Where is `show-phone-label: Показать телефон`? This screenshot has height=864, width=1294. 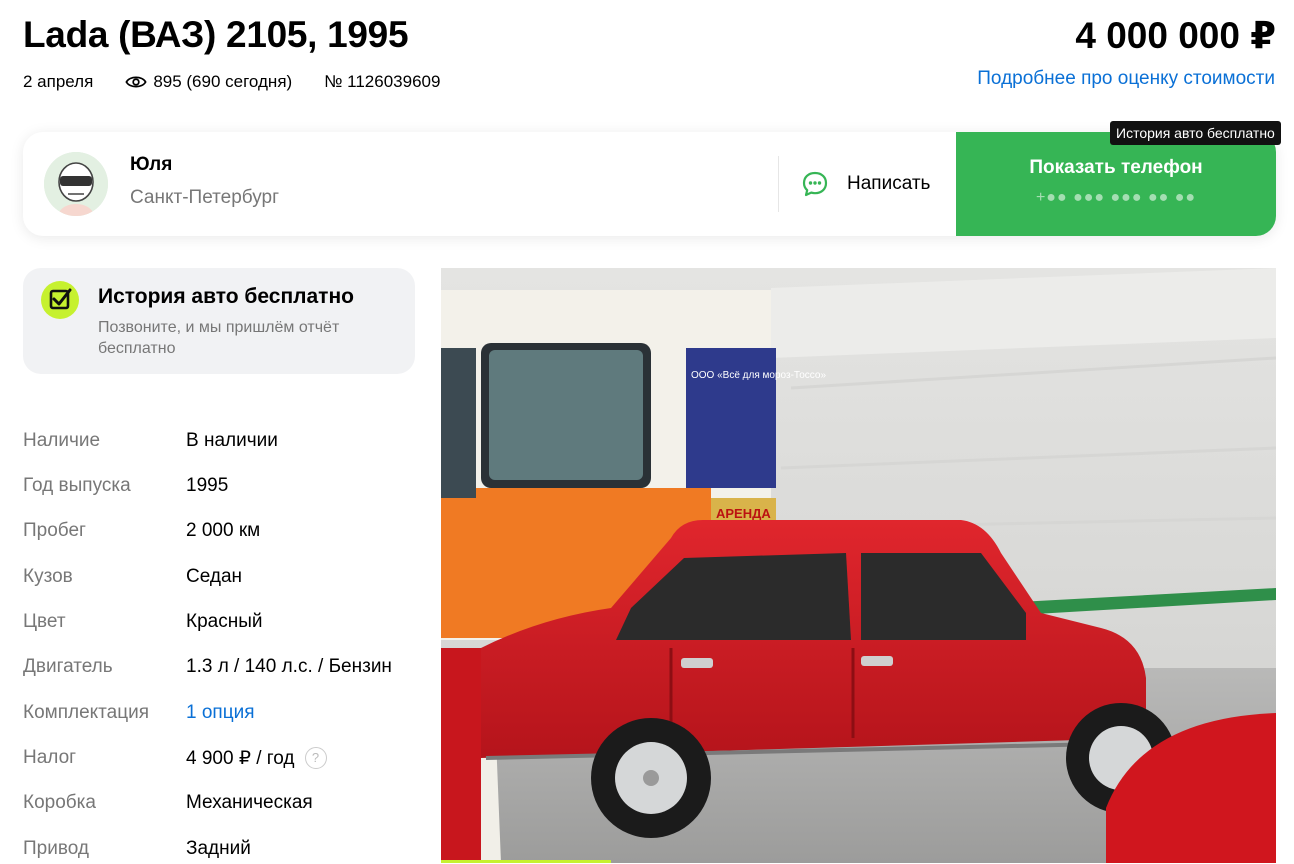
show-phone-label: Показать телефон is located at coordinates (1116, 167).